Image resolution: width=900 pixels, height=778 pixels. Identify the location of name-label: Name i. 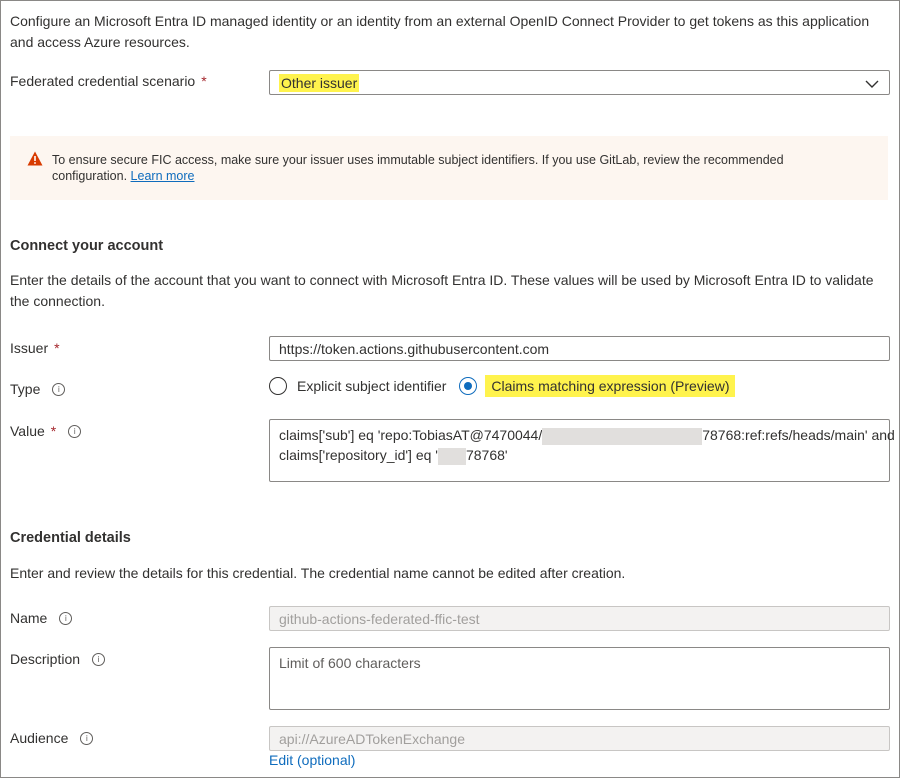
(41, 618).